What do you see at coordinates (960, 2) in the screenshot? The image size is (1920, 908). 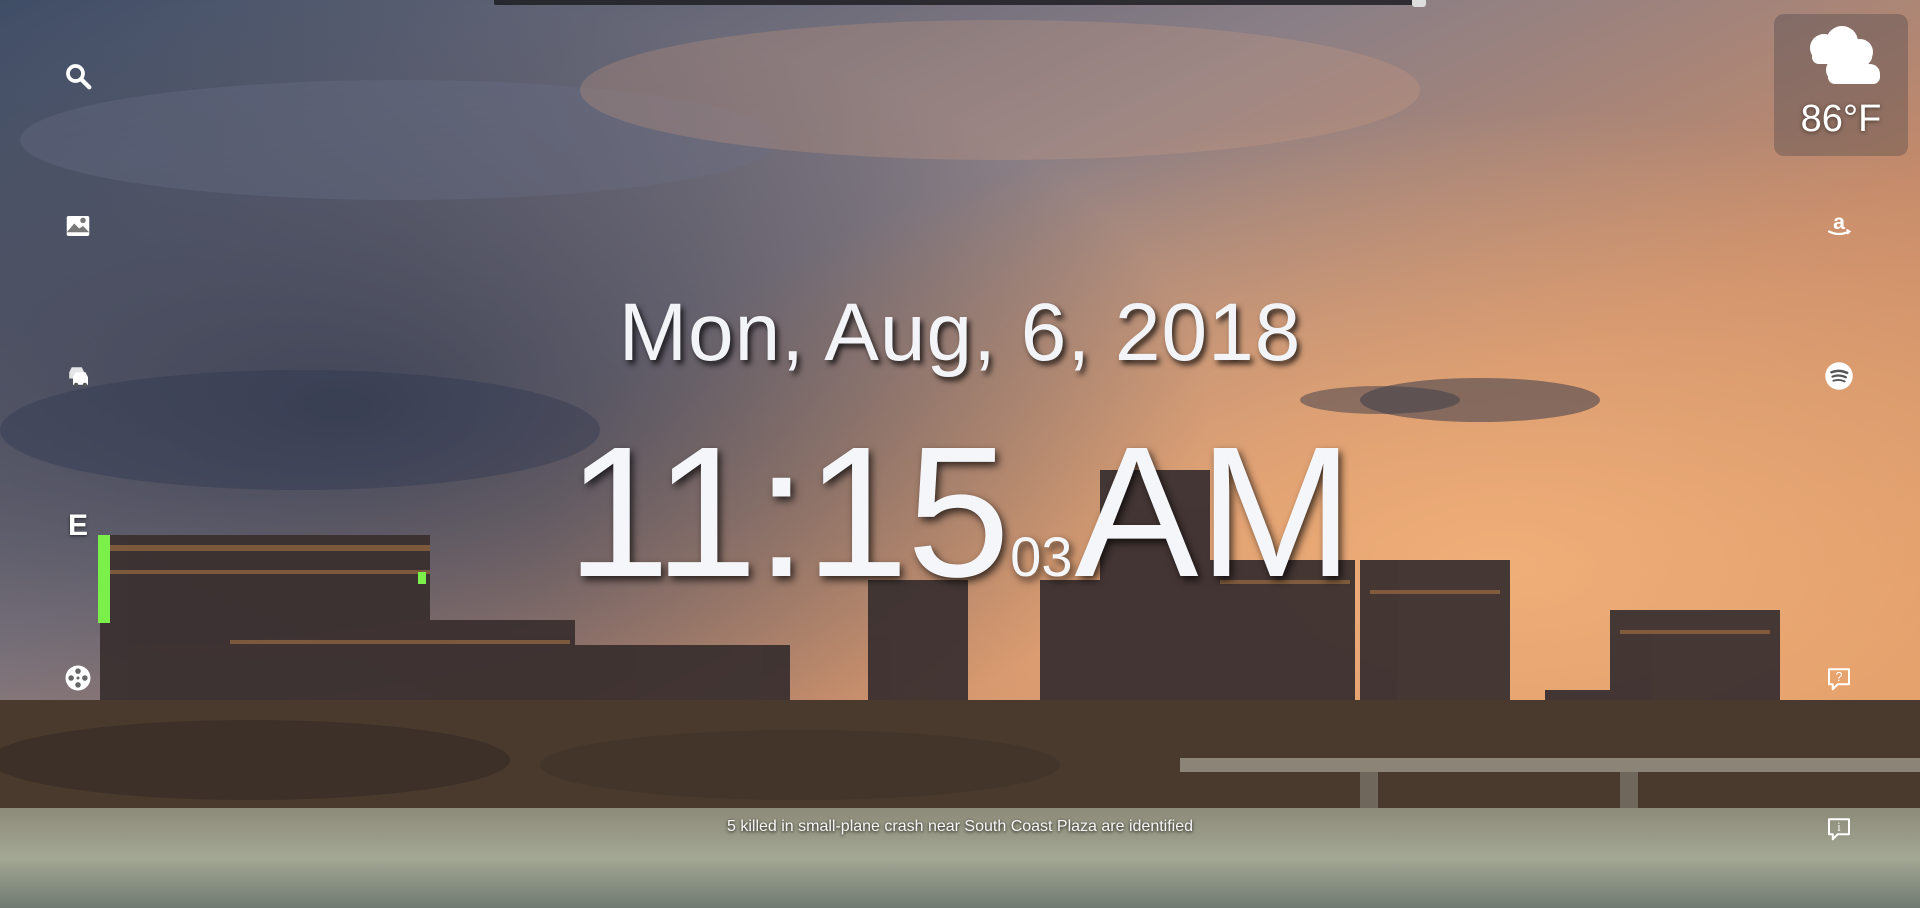 I see `top-progress-bar` at bounding box center [960, 2].